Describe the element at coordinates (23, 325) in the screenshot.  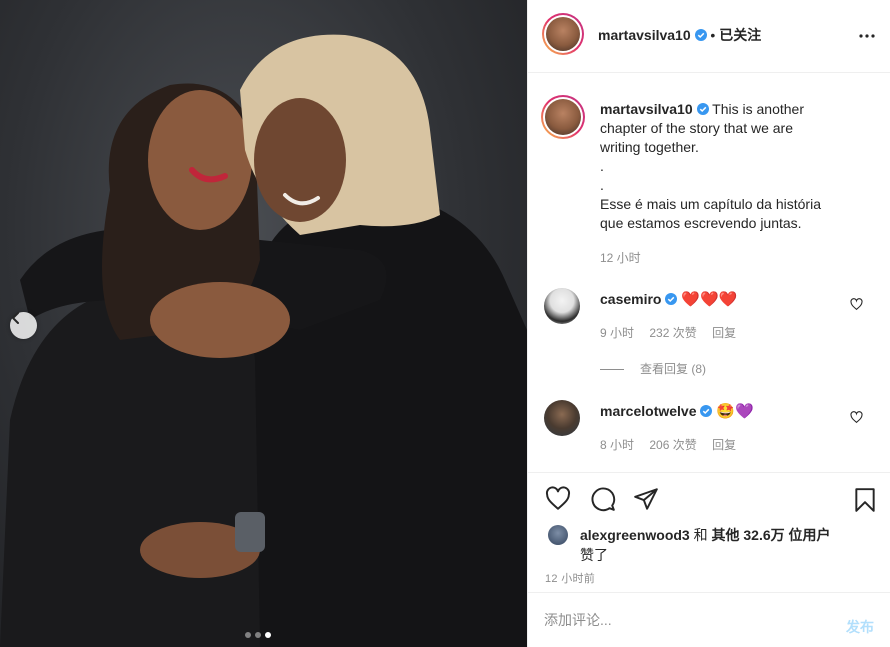
I see `carousel-prev-button` at that location.